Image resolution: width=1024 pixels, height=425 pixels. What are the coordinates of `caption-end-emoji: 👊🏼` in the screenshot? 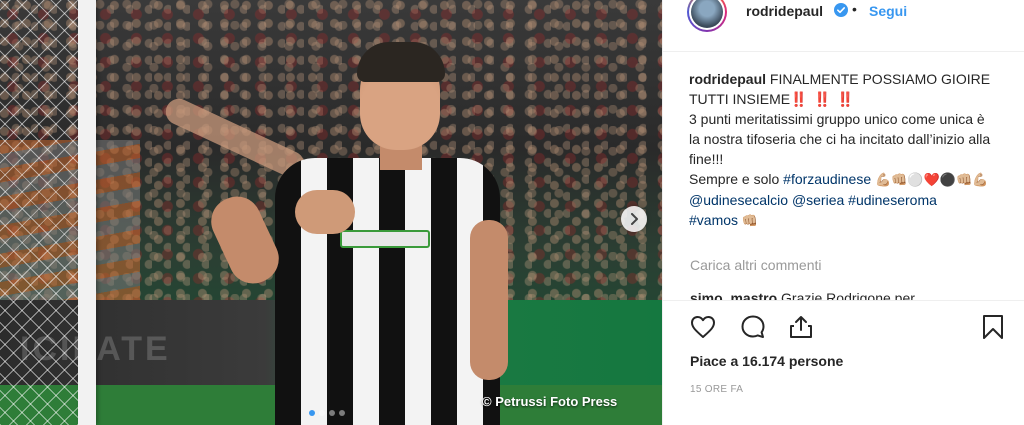 It's located at (750, 220).